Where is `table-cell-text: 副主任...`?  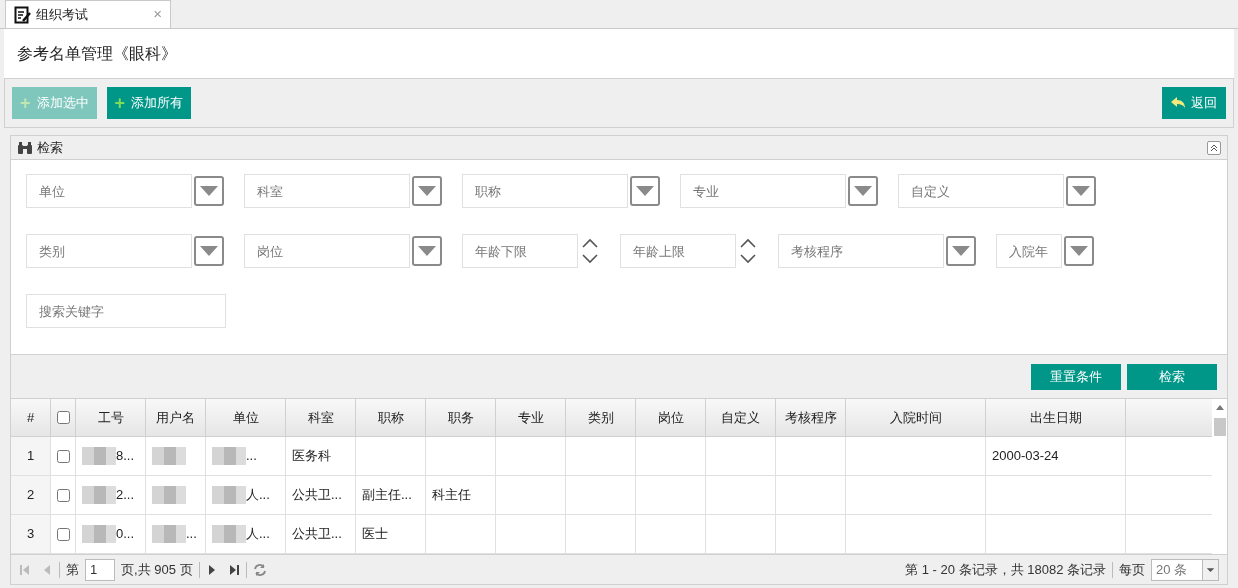
table-cell-text: 副主任... is located at coordinates (387, 495).